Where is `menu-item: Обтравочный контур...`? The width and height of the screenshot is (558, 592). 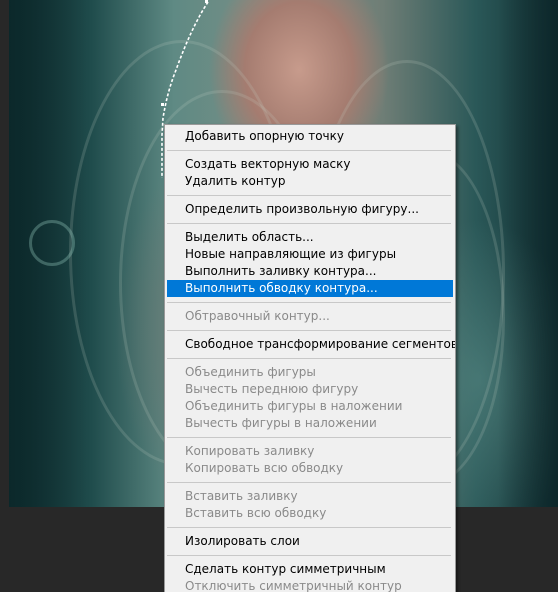 menu-item: Обтравочный контур... is located at coordinates (257, 316).